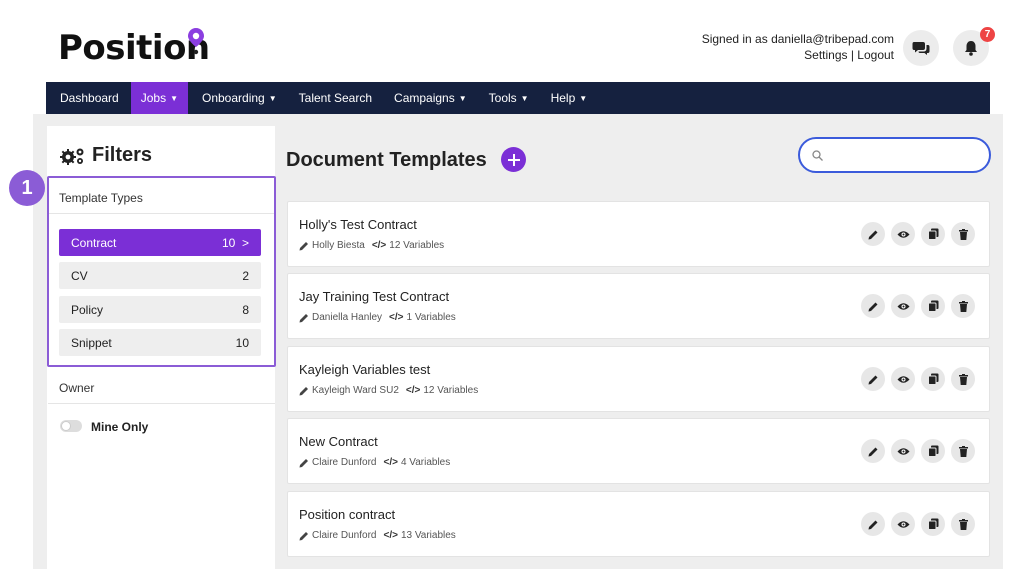 The height and width of the screenshot is (569, 1036). Describe the element at coordinates (245, 98) in the screenshot. I see `nav-item-onboarding: Onboarding ▼` at that location.